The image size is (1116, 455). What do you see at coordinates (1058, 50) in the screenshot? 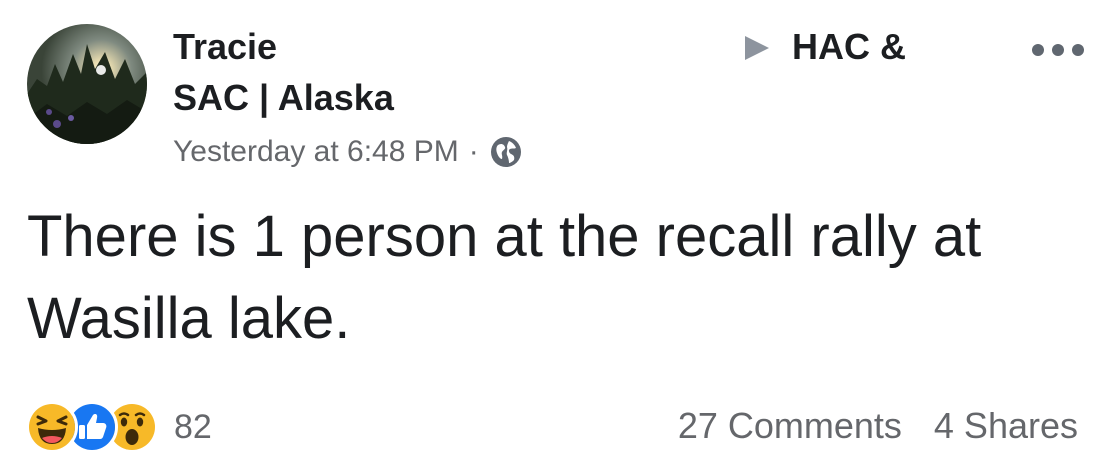
I see `more-options-icon` at bounding box center [1058, 50].